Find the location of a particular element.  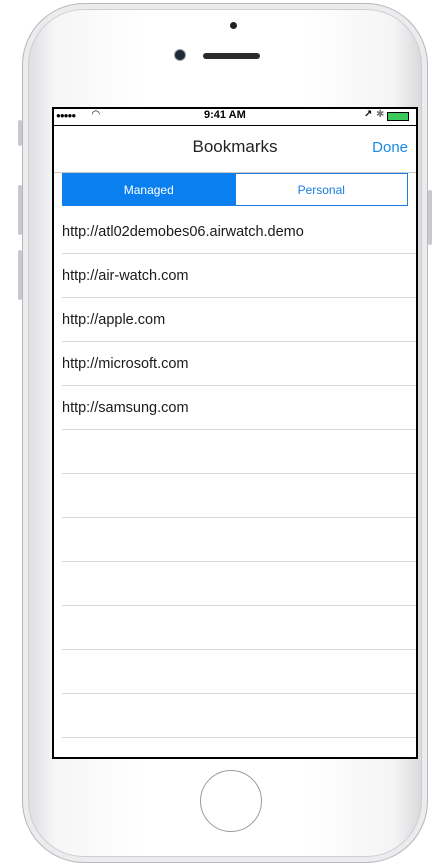

bookmark-item: http://air-watch.com is located at coordinates (239, 276).